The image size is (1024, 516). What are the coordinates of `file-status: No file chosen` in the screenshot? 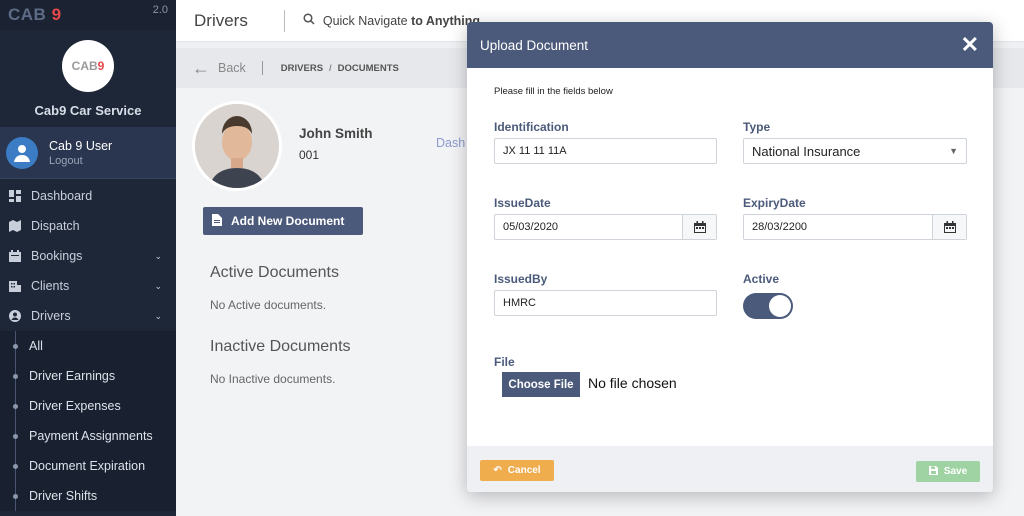 It's located at (632, 383).